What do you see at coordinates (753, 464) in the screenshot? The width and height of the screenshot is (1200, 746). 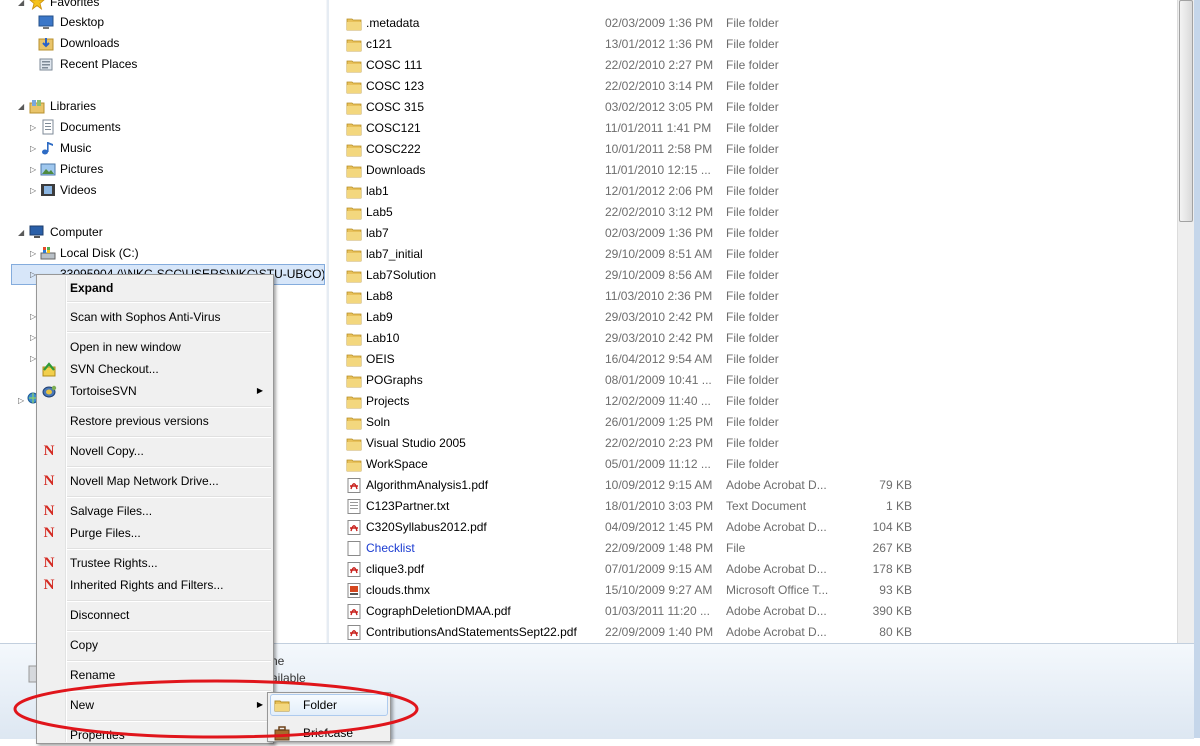 I see `file-row: WorkSpace 05/01/2009 11:12 ... File folder` at bounding box center [753, 464].